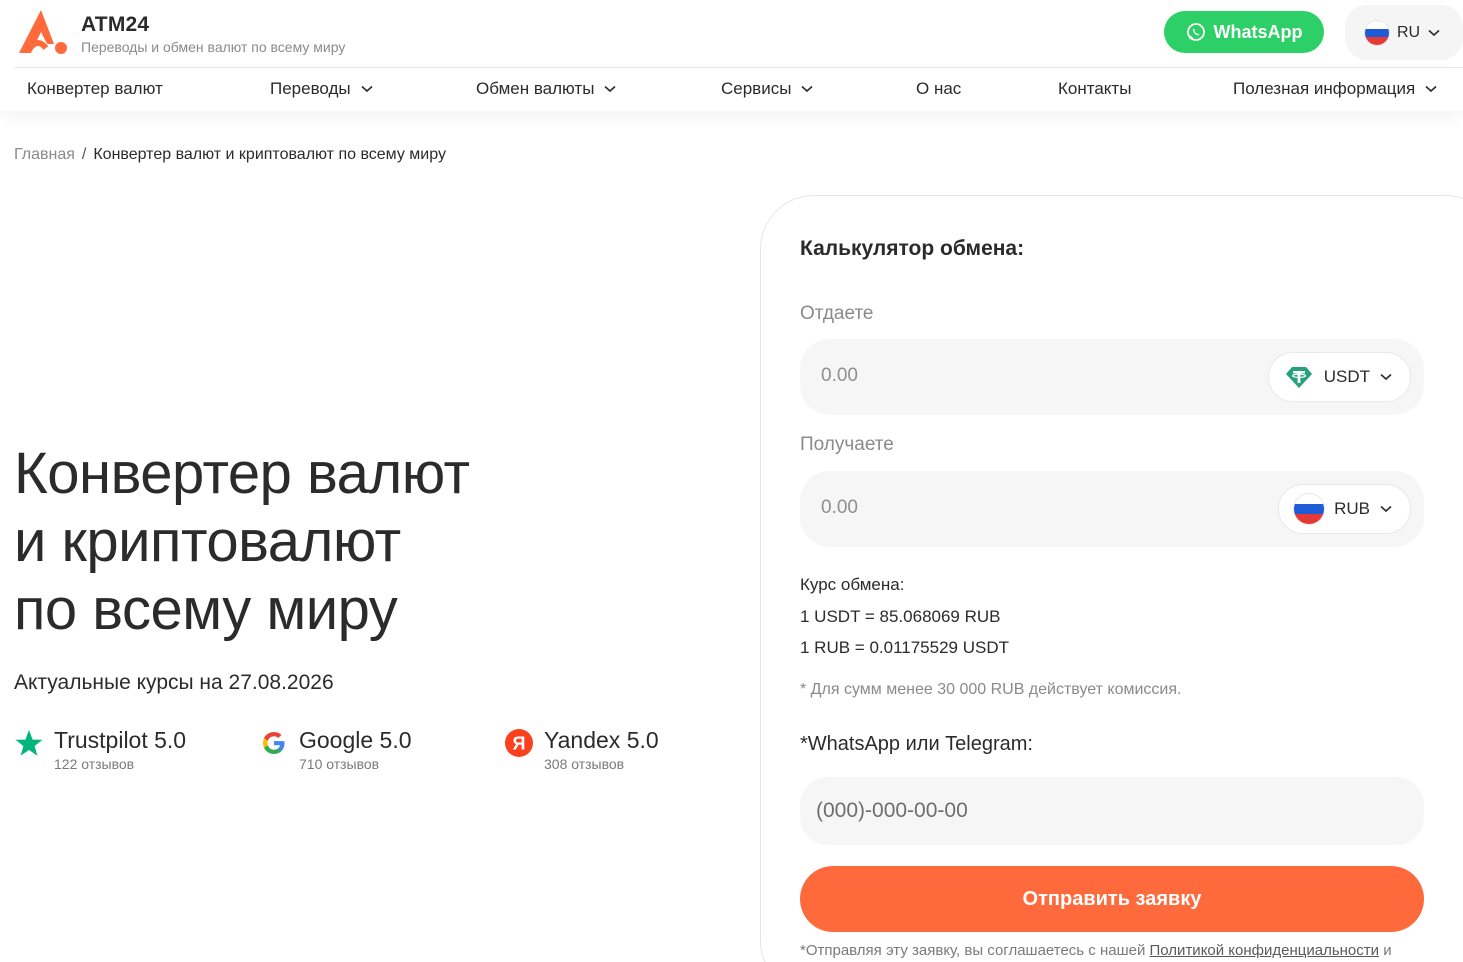 This screenshot has height=962, width=1463. What do you see at coordinates (1195, 32) in the screenshot?
I see `whatsapp-icon` at bounding box center [1195, 32].